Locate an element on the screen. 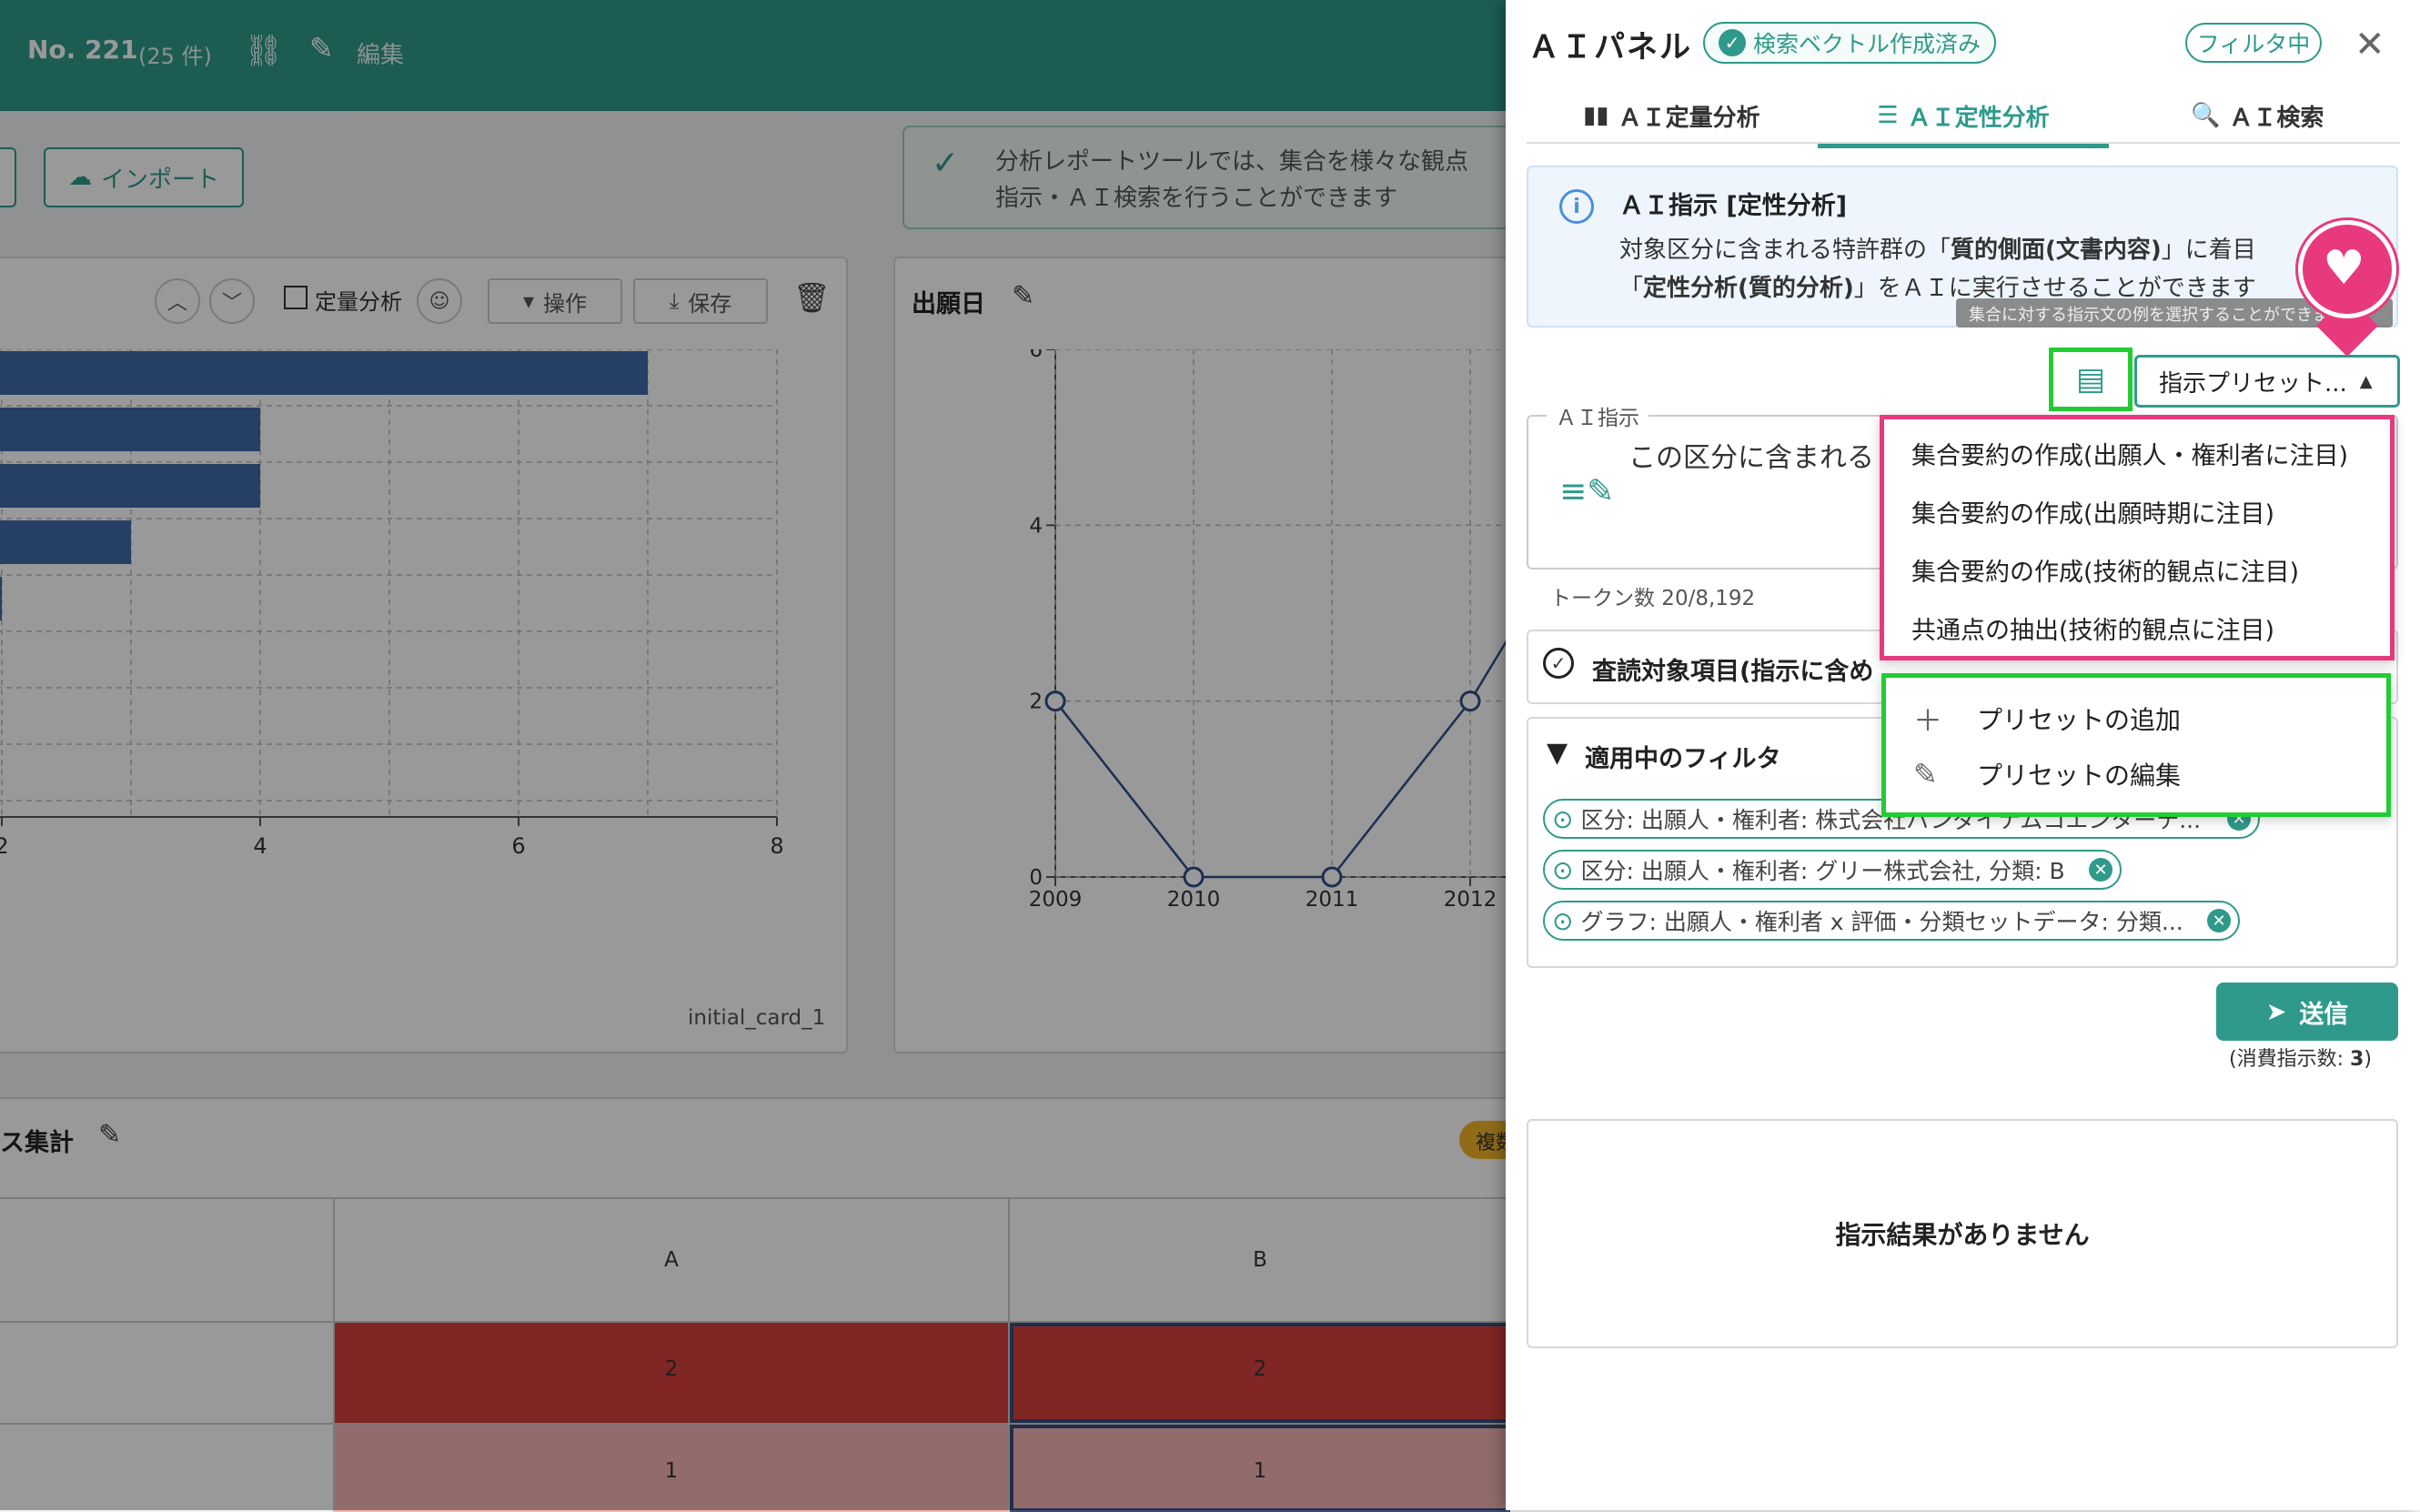 The height and width of the screenshot is (1512, 2420). no-result-message: 指示結果がありません is located at coordinates (1962, 1235).